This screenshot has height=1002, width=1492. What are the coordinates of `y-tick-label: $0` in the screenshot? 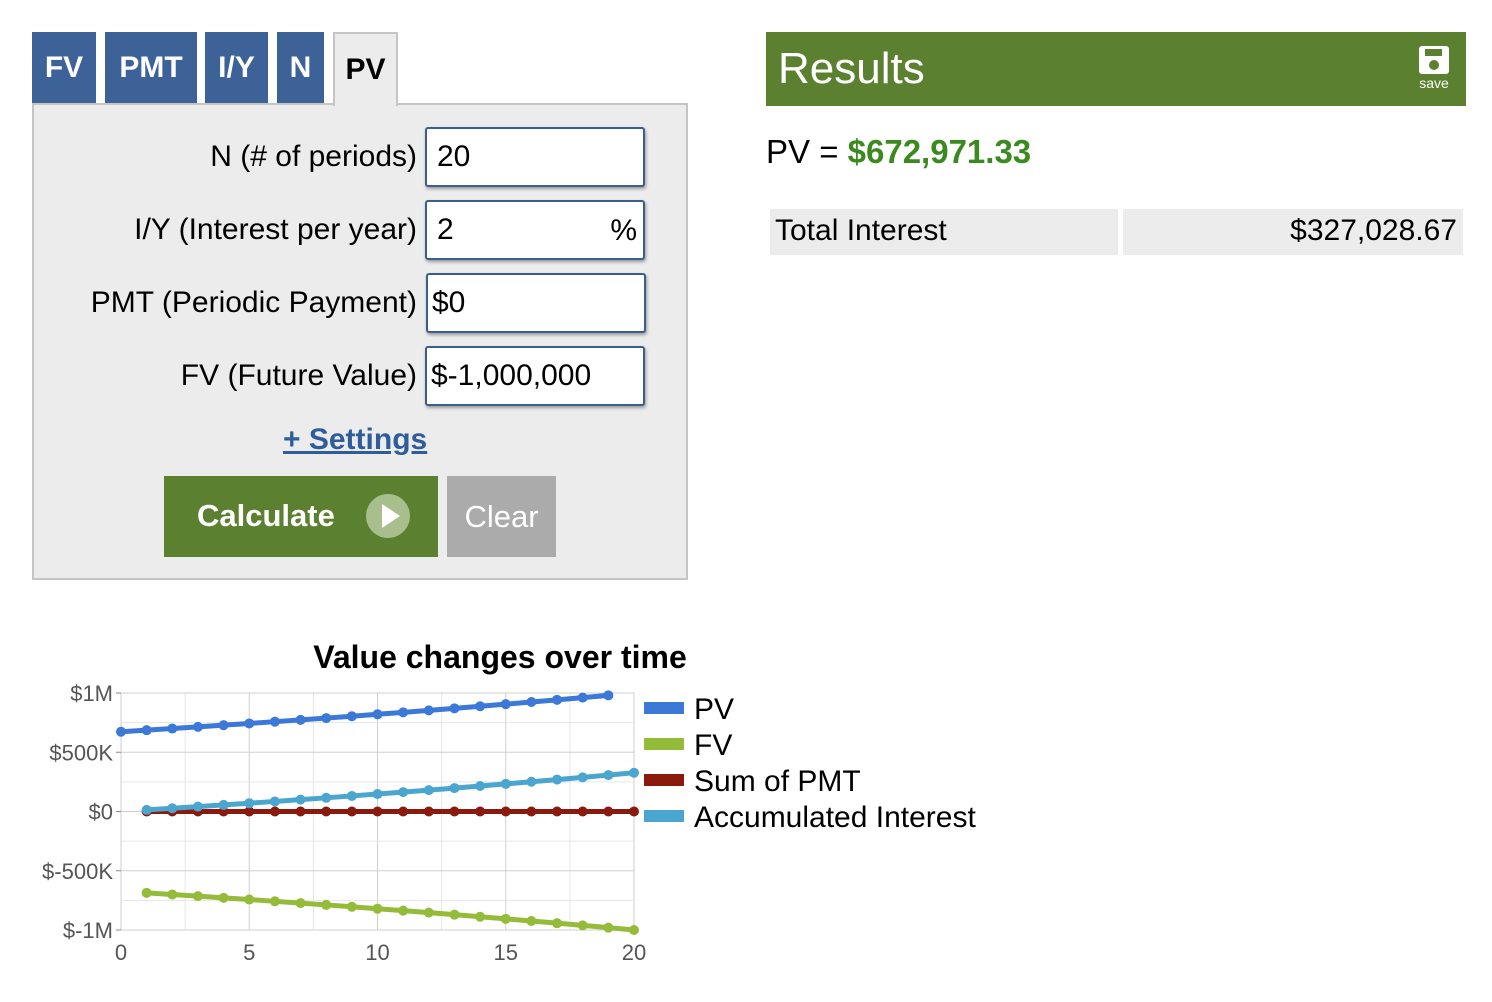 It's located at (101, 812).